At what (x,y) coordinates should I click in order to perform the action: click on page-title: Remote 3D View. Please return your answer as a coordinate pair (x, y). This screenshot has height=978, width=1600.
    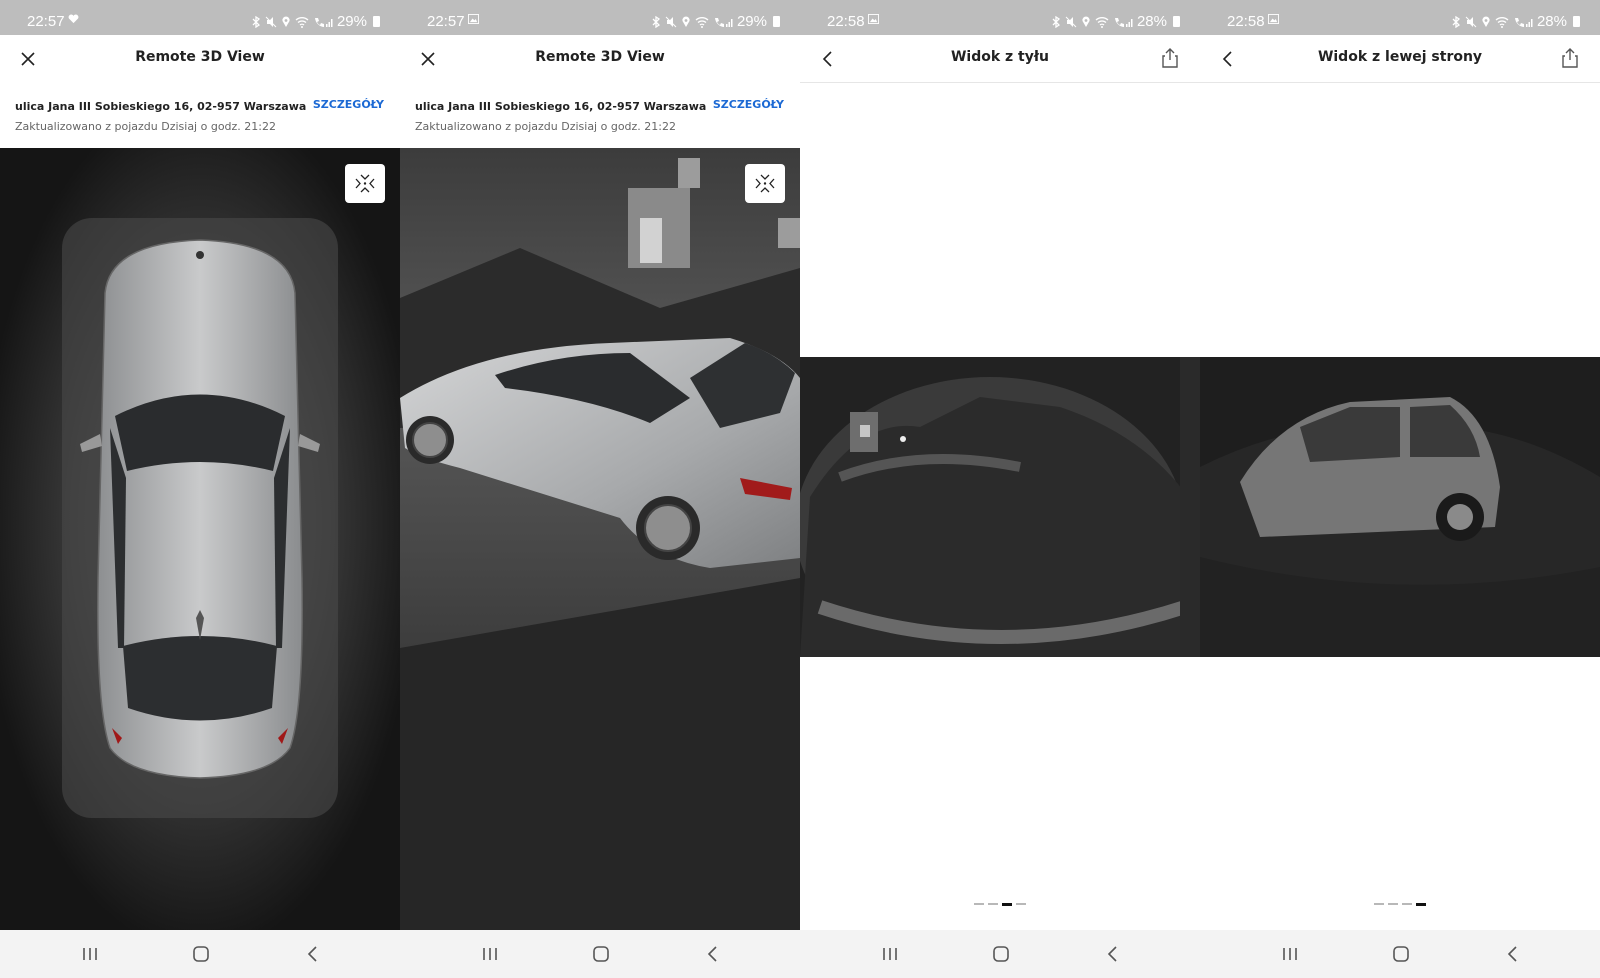
    Looking at the image, I should click on (200, 57).